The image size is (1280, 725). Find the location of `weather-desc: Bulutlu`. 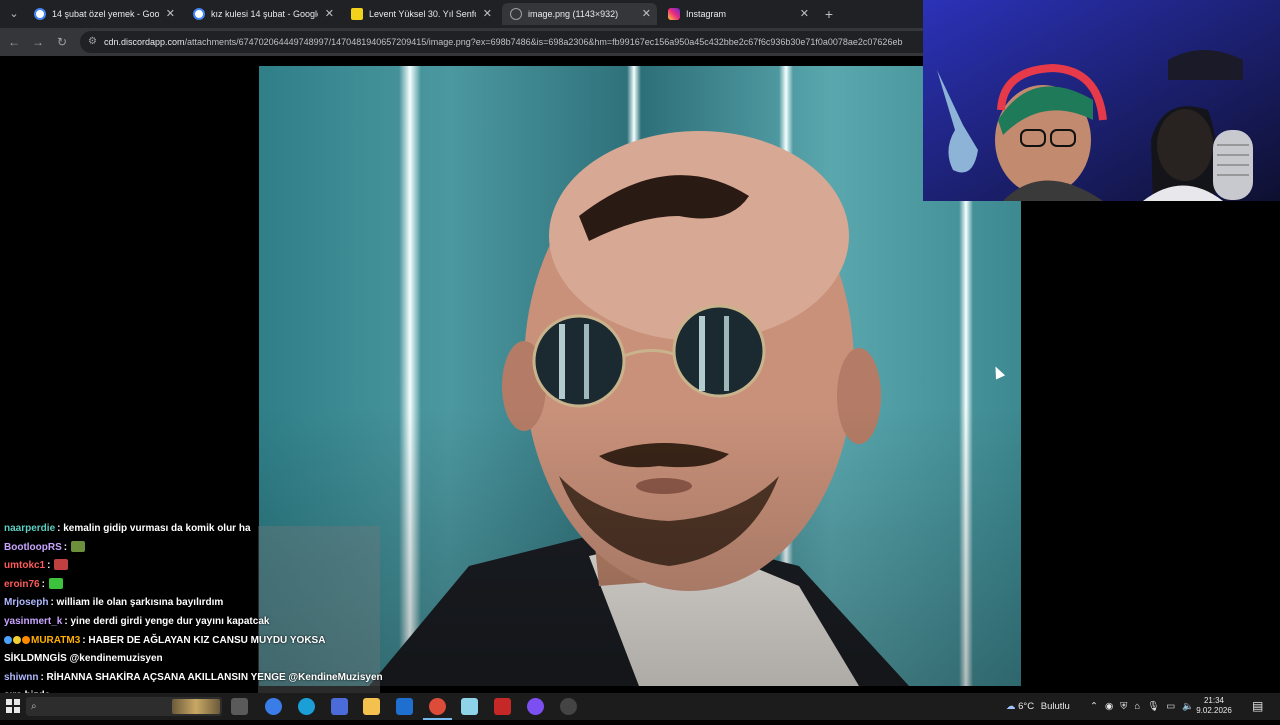

weather-desc: Bulutlu is located at coordinates (1055, 706).